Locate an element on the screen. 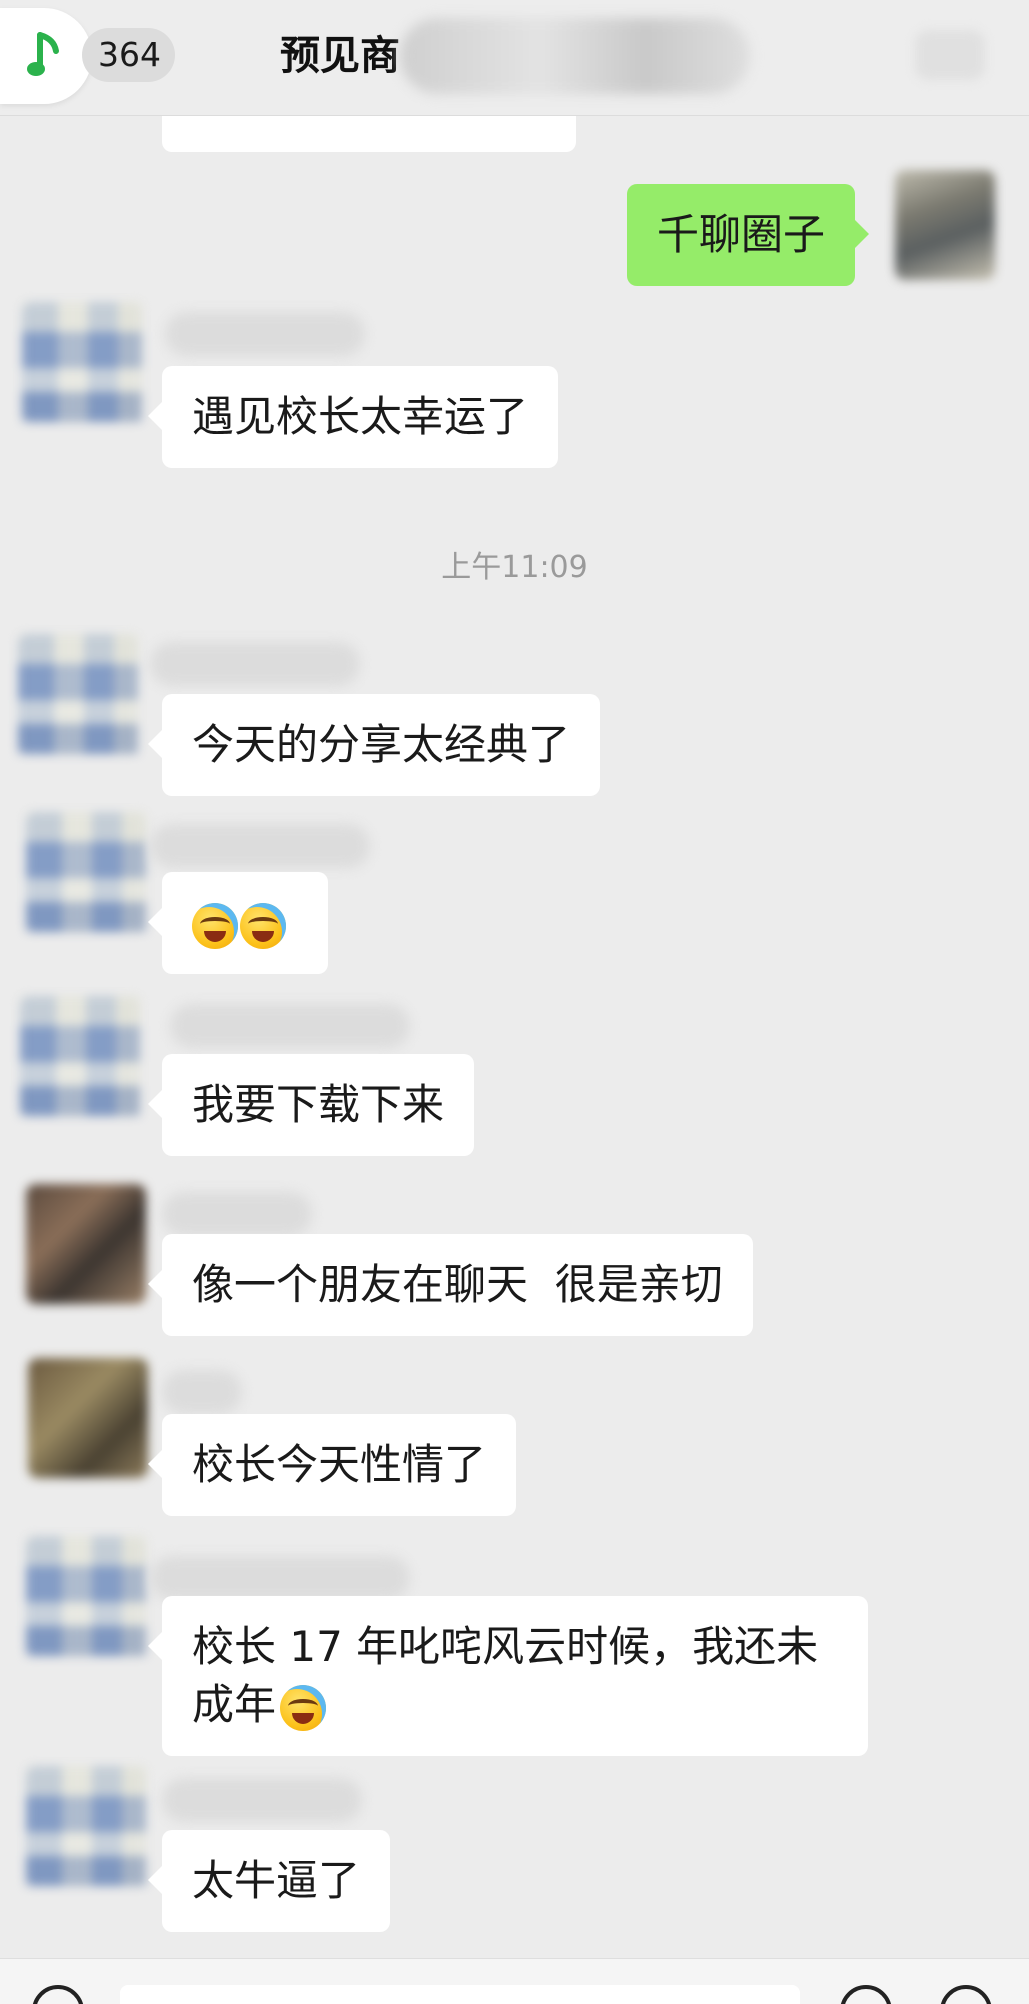 The image size is (1029, 2004). chat-header: 364 预见商 is located at coordinates (514, 58).